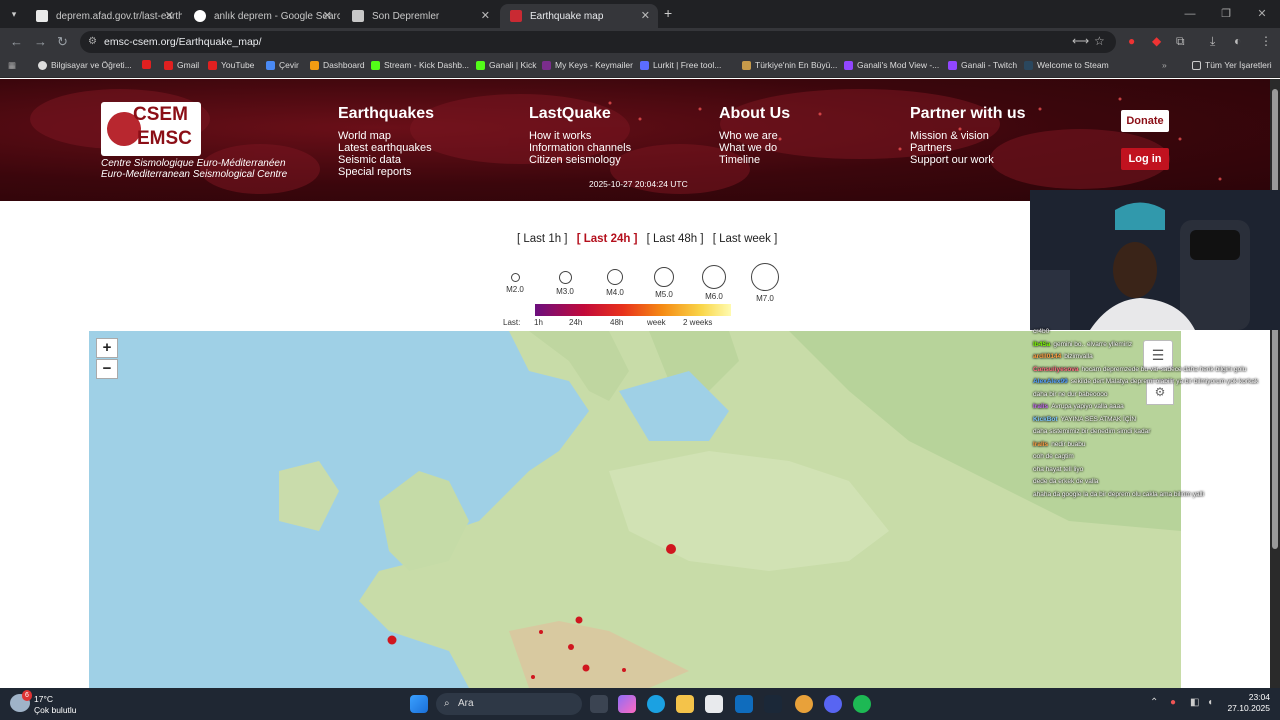 The image size is (1280, 720). I want to click on nav-link-latest-earthquakes: Latest earthquakes, so click(386, 148).